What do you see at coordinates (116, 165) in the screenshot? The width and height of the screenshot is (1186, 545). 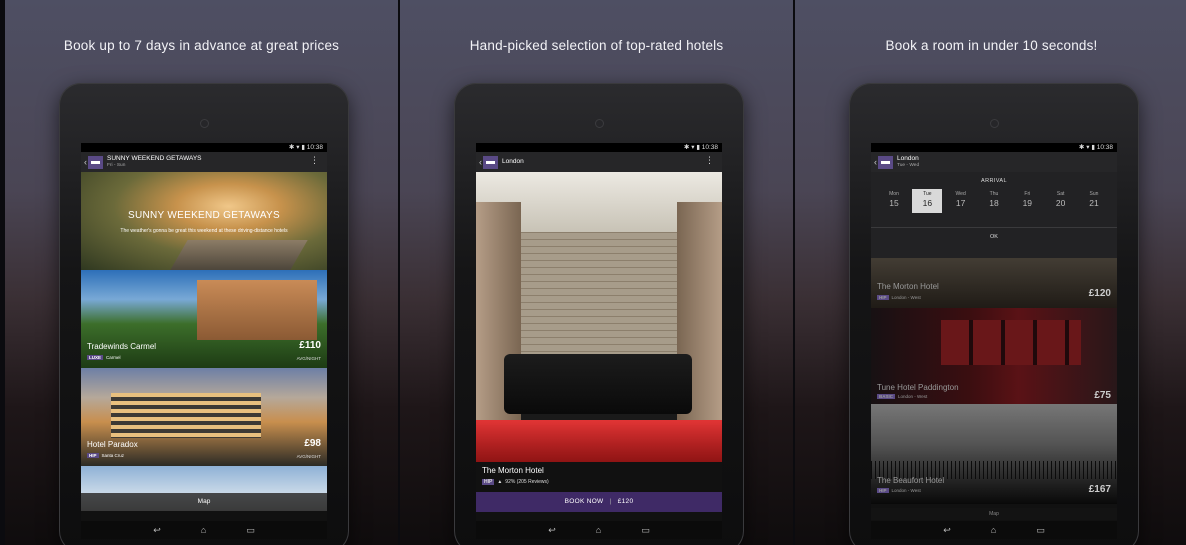 I see `app-bar-subtitle: Fri - Sun` at bounding box center [116, 165].